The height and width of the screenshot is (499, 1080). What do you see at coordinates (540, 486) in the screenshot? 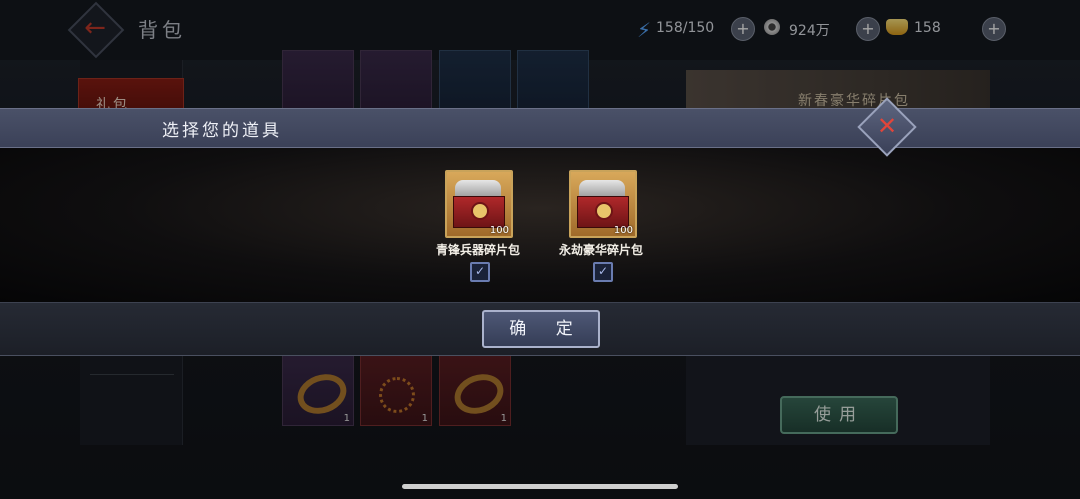
I see `home-indicator` at bounding box center [540, 486].